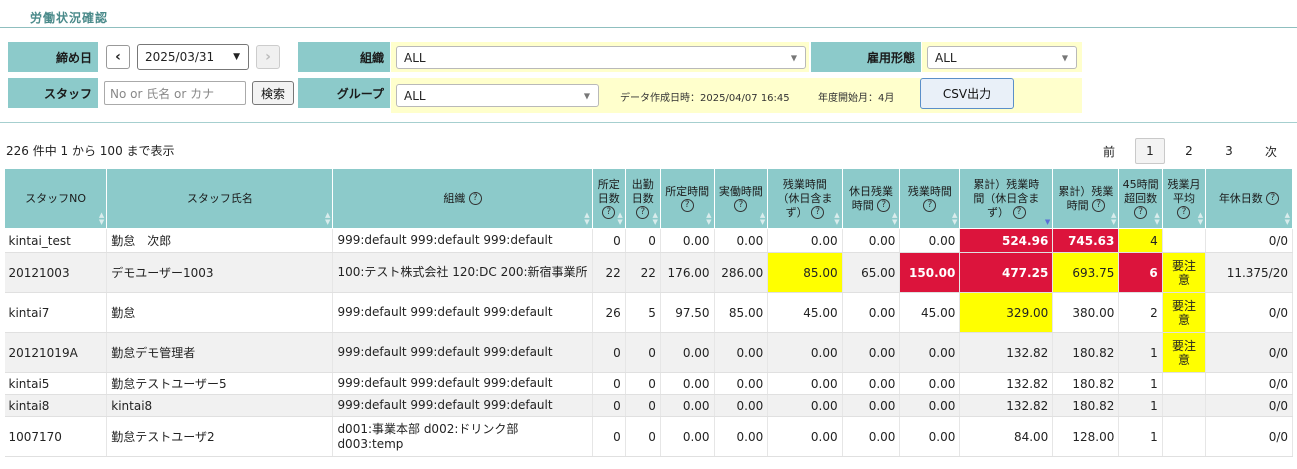 The image size is (1297, 469). I want to click on col-over45-label-1: 45時間, so click(1140, 184).